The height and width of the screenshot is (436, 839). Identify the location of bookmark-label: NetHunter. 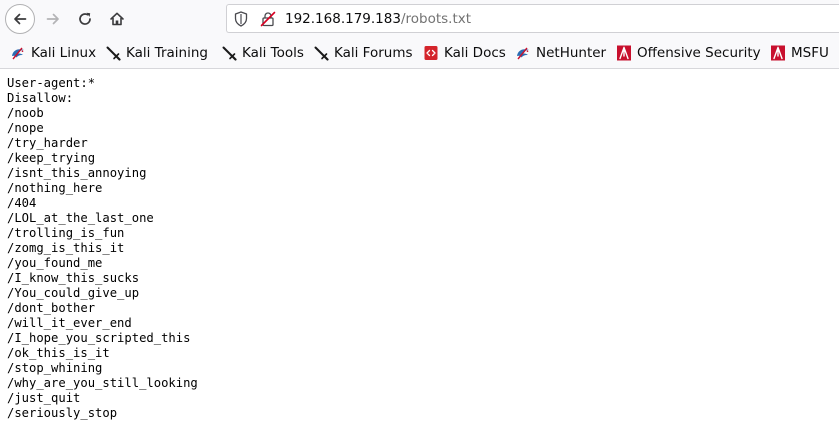
(571, 53).